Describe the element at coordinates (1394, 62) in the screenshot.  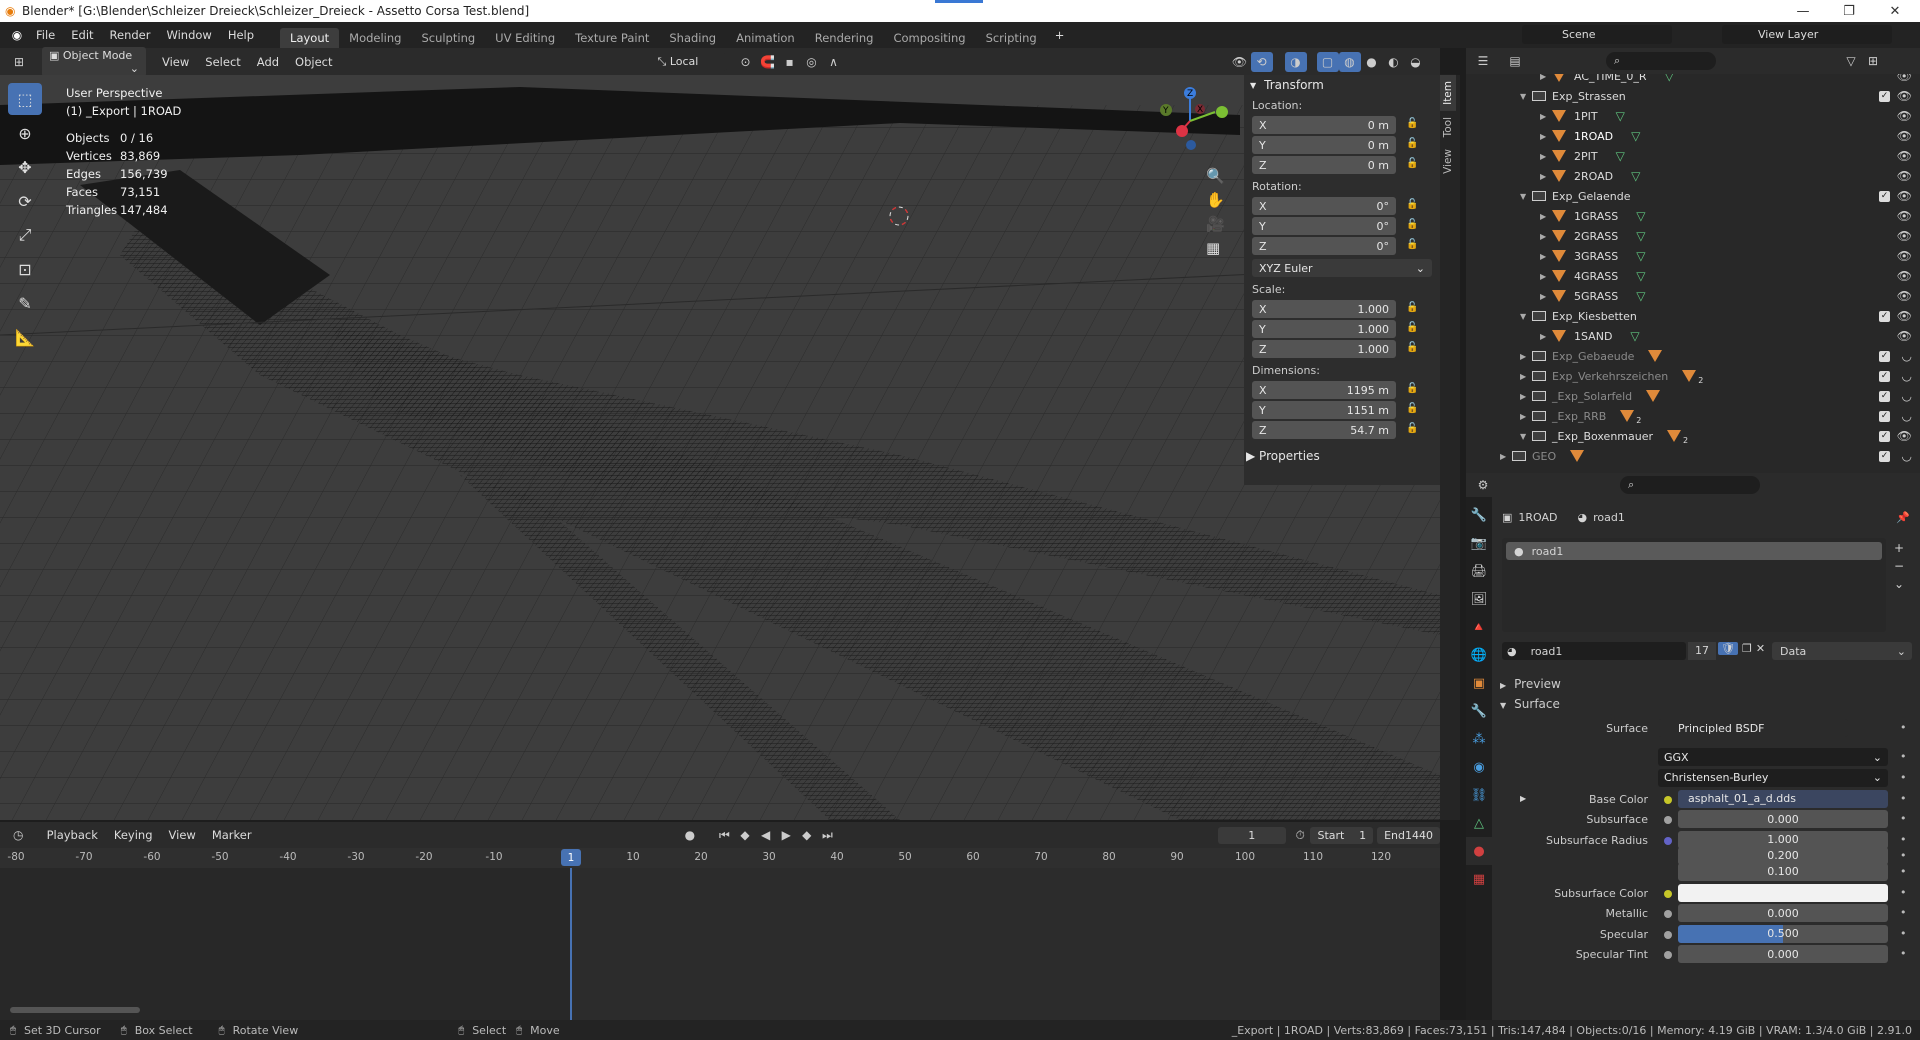
I see `material-shading-icon: ◐` at that location.